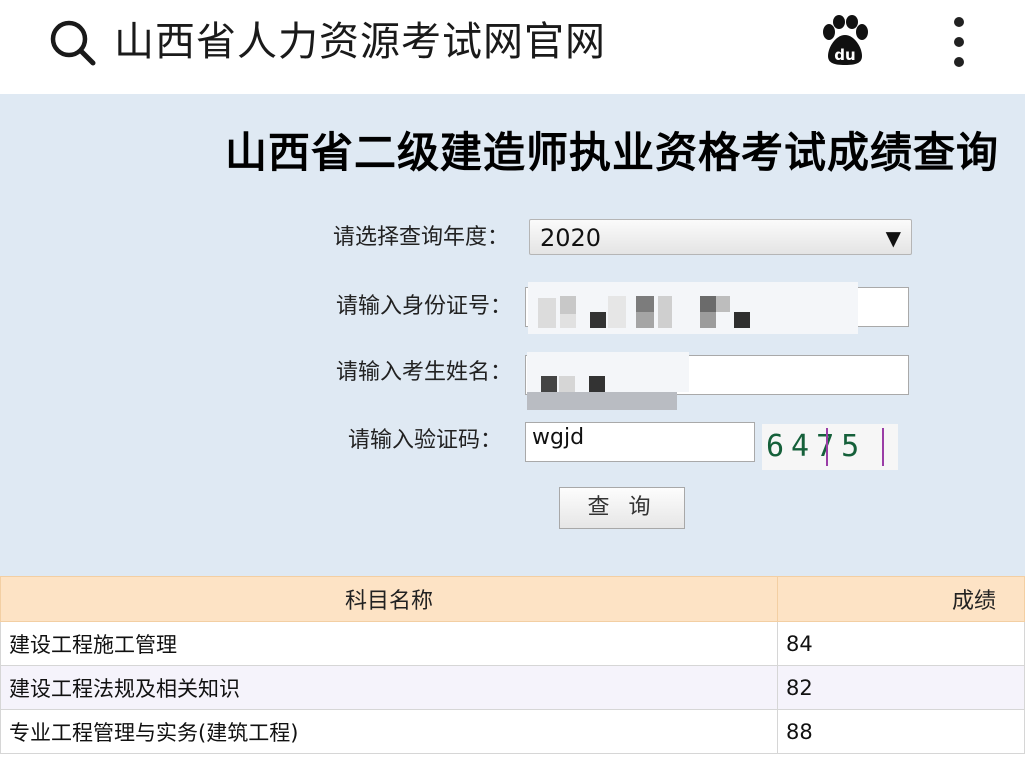 This screenshot has width=1025, height=776. I want to click on captcha-image: 6475, so click(830, 447).